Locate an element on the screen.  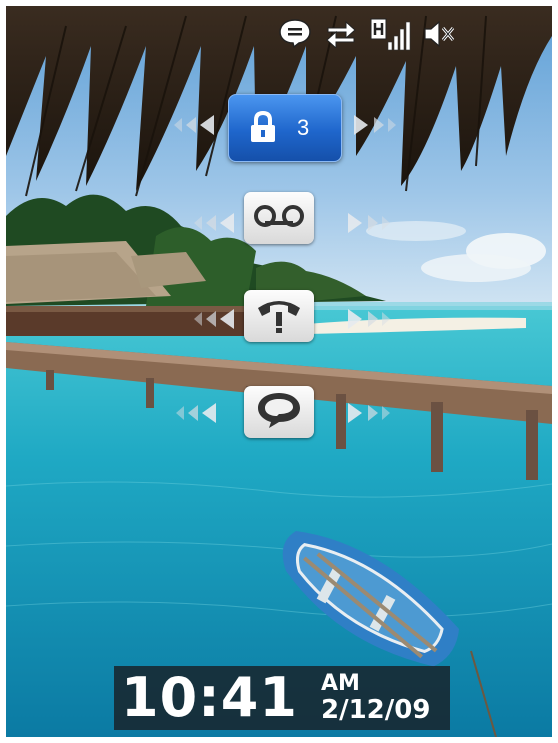
voicemail-icon is located at coordinates (279, 218).